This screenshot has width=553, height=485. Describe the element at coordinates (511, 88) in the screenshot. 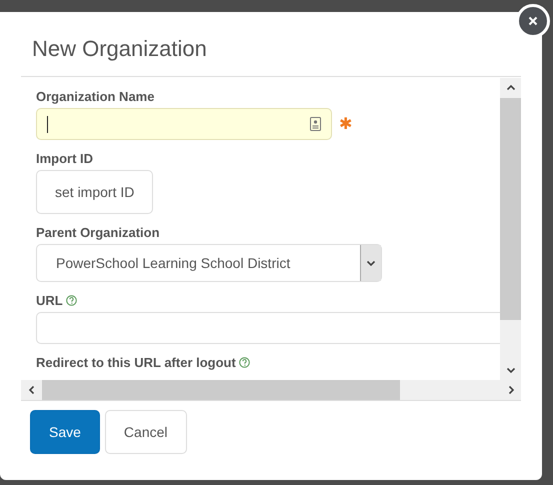

I see `chevron-up-icon` at that location.